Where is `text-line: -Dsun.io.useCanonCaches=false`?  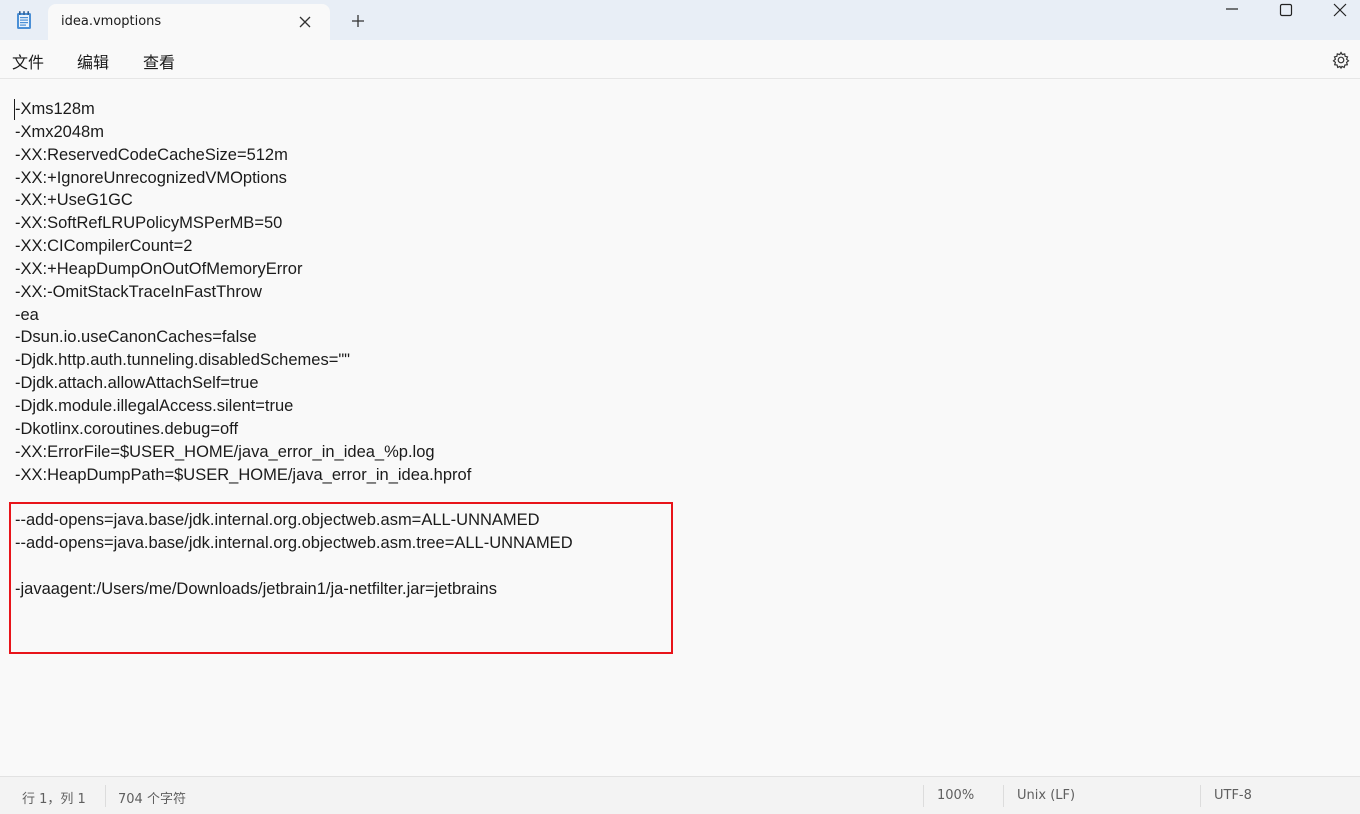 text-line: -Dsun.io.useCanonCaches=false is located at coordinates (294, 337).